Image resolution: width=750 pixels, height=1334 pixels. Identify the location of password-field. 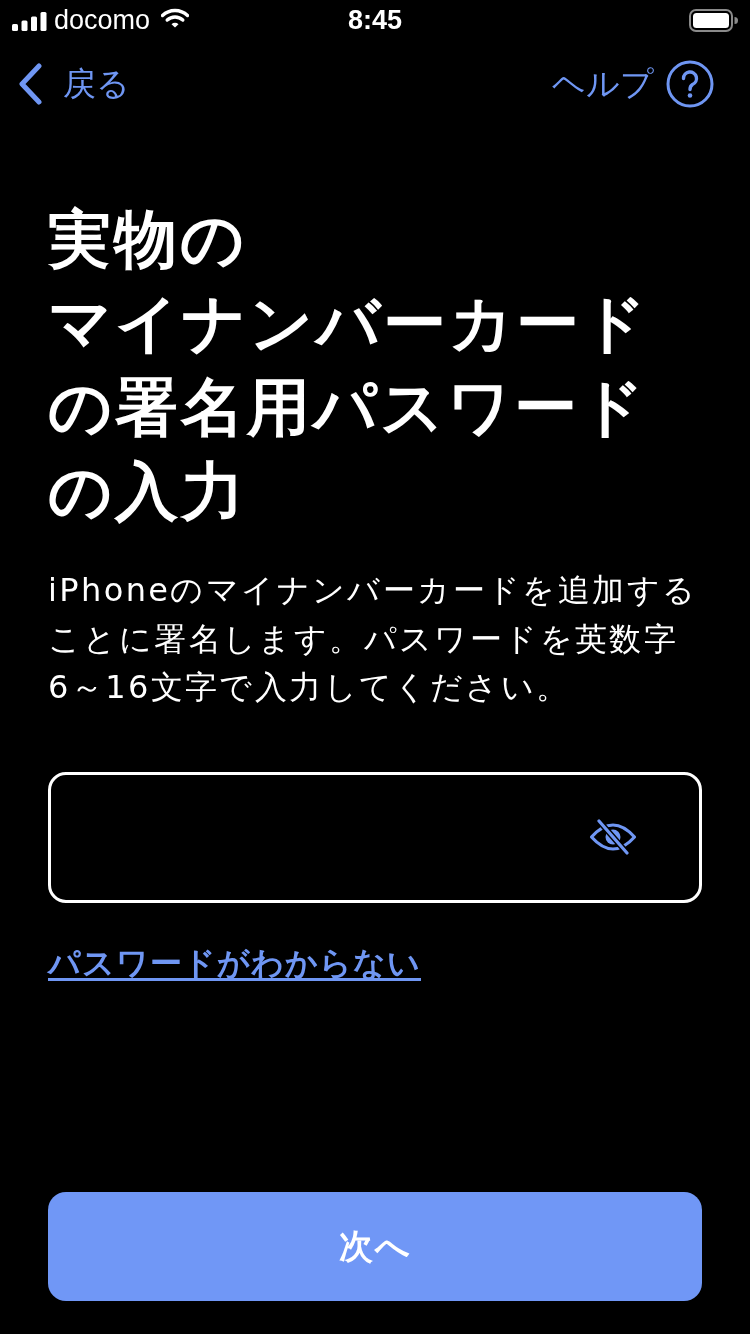
(375, 837).